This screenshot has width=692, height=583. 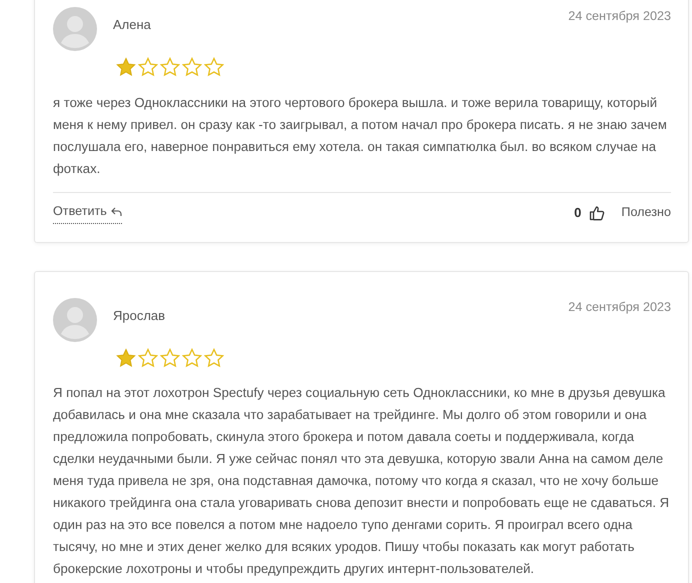 What do you see at coordinates (132, 25) in the screenshot?
I see `author-name: Алена` at bounding box center [132, 25].